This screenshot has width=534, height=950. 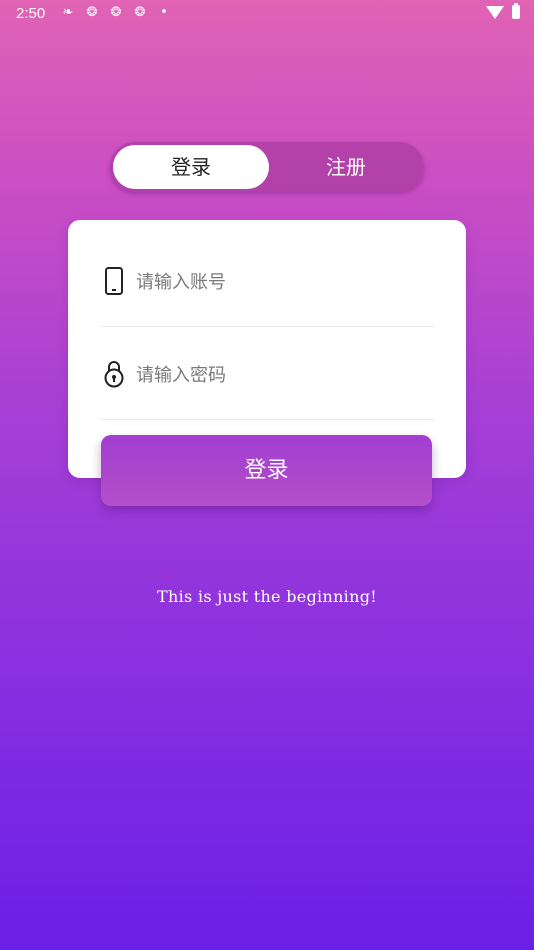 What do you see at coordinates (191, 167) in the screenshot?
I see `tab-login: 登录` at bounding box center [191, 167].